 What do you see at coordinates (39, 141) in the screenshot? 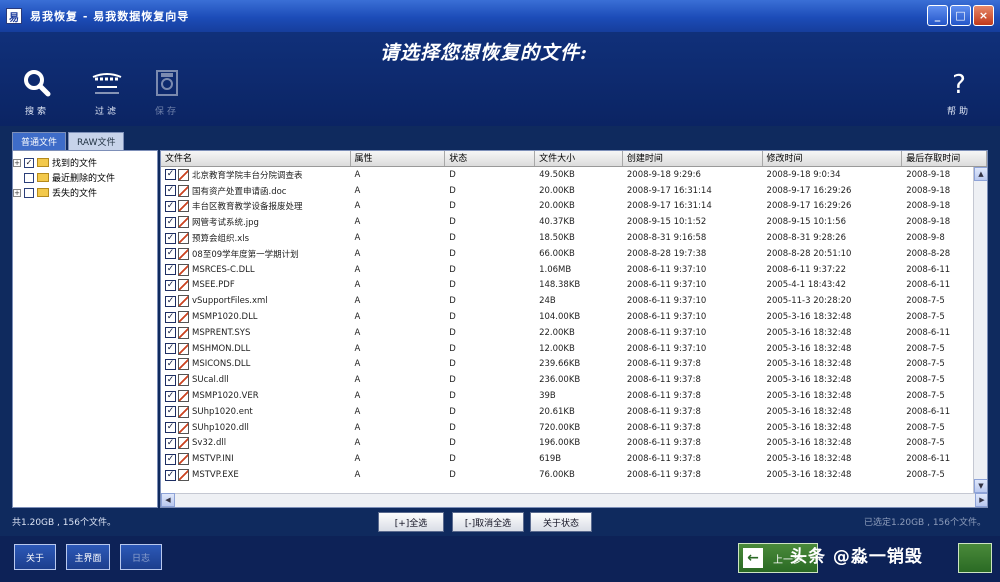
I see `tab-normal-files: 普通文件` at bounding box center [39, 141].